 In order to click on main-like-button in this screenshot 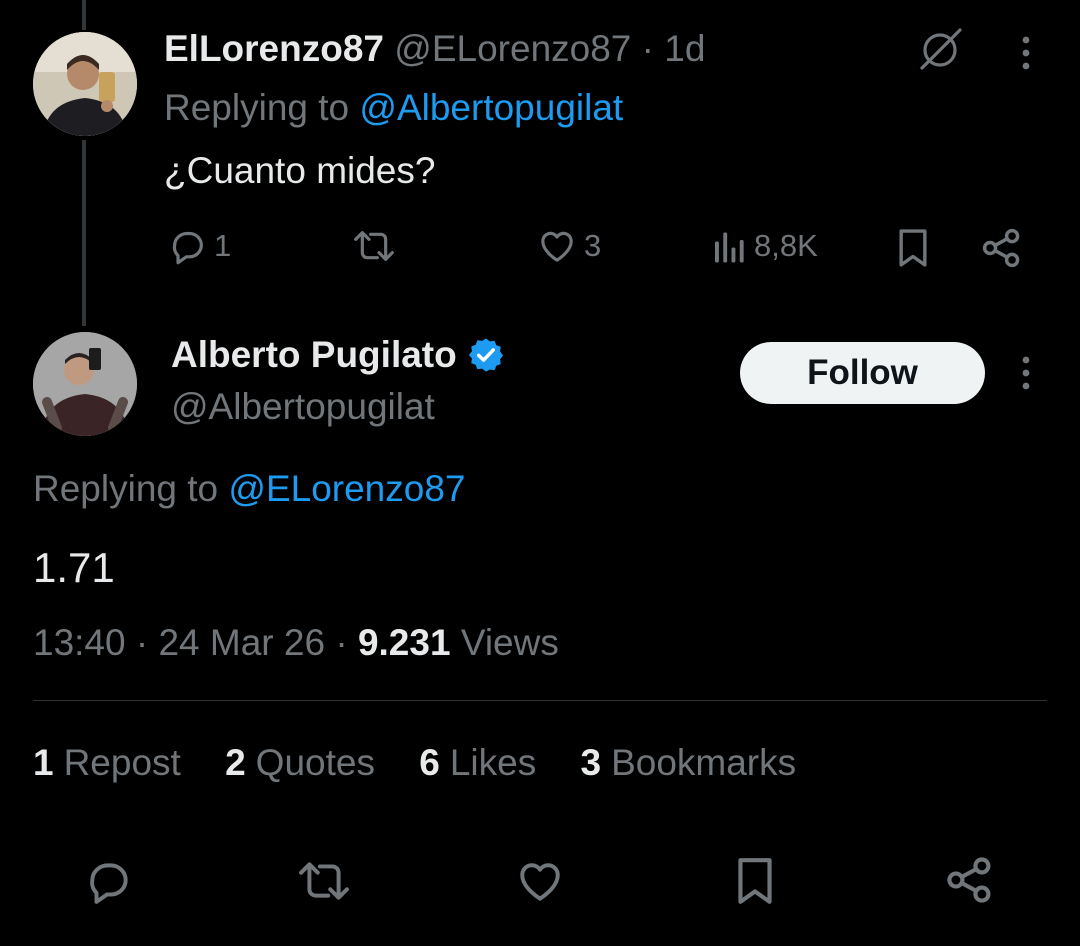, I will do `click(540, 883)`.